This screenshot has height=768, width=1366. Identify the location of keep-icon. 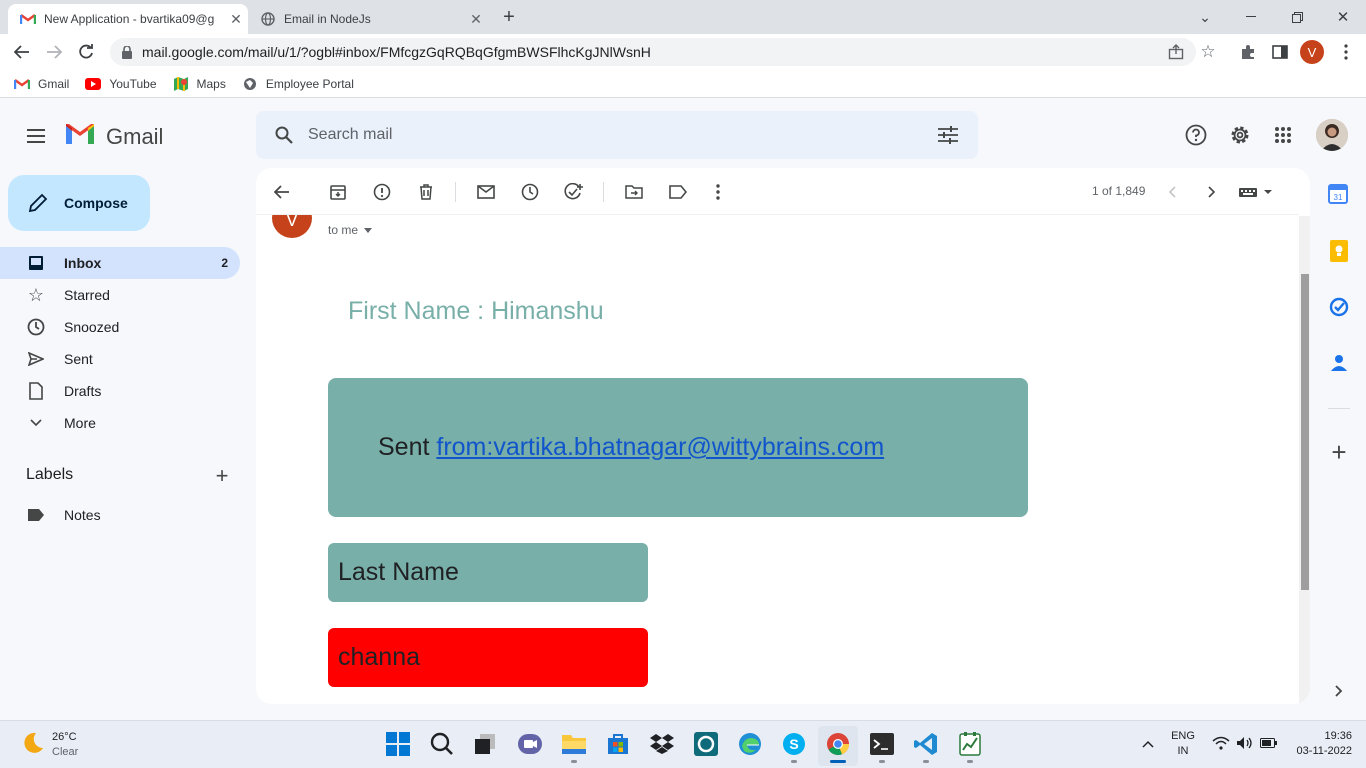
(1339, 251).